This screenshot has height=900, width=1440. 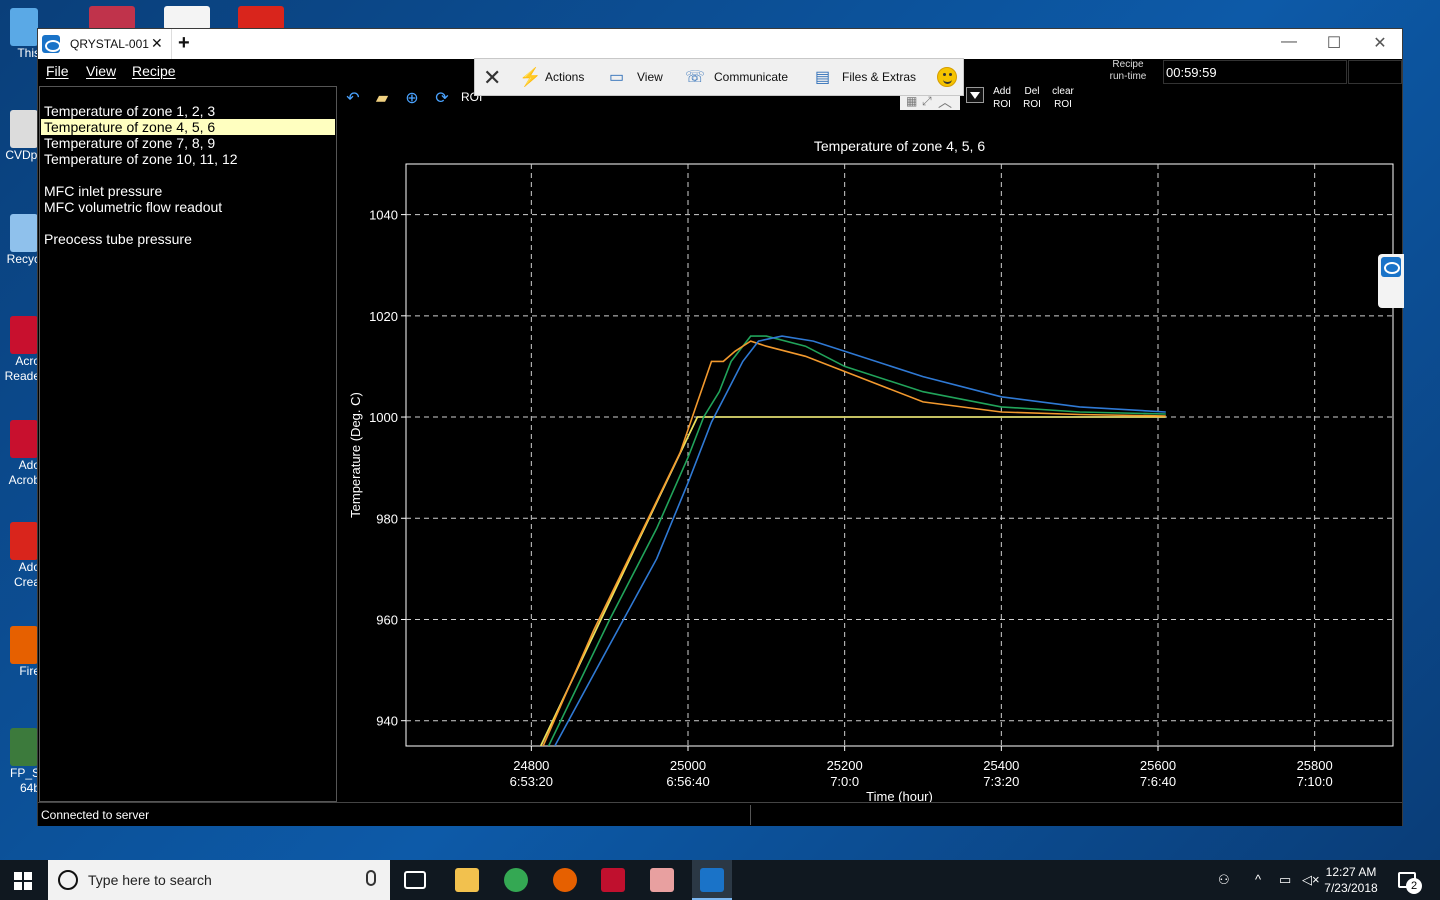 I want to click on zoom-icon: ⊕, so click(x=412, y=97).